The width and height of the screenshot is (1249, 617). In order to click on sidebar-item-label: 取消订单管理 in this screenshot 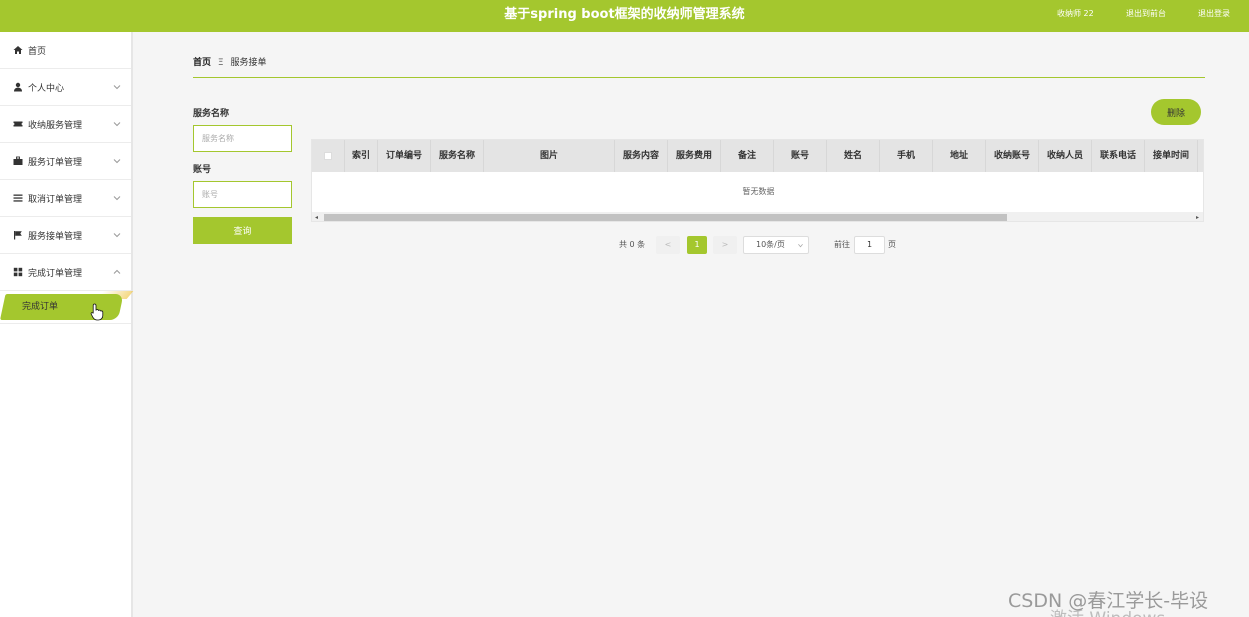, I will do `click(55, 199)`.